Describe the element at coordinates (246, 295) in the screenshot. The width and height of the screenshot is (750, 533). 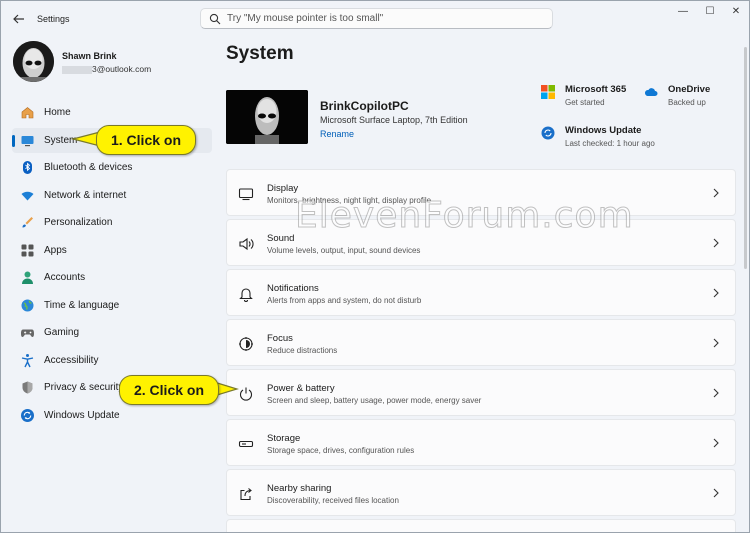
I see `bell-icon` at that location.